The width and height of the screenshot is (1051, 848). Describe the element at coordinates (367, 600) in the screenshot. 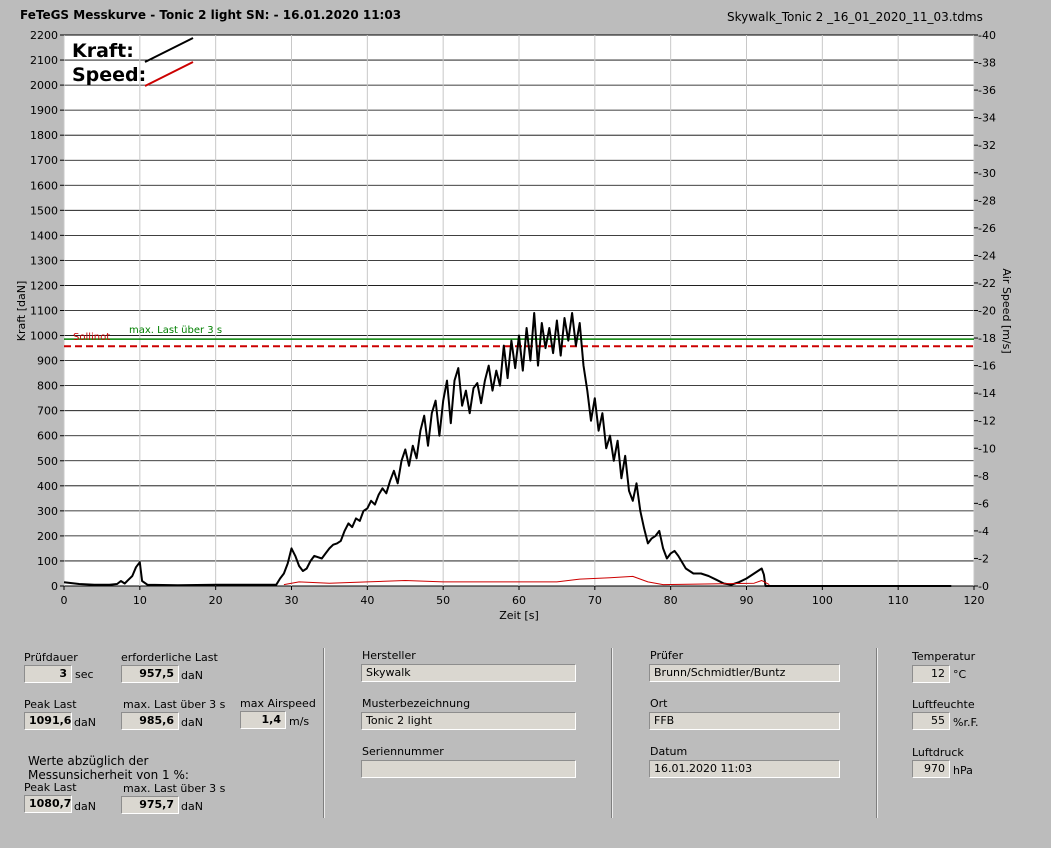

I see `x-tick-label: 40` at that location.